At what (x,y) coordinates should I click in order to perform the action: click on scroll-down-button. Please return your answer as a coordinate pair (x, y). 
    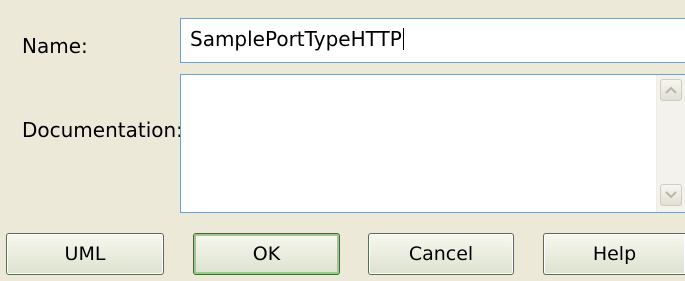
    Looking at the image, I should click on (671, 195).